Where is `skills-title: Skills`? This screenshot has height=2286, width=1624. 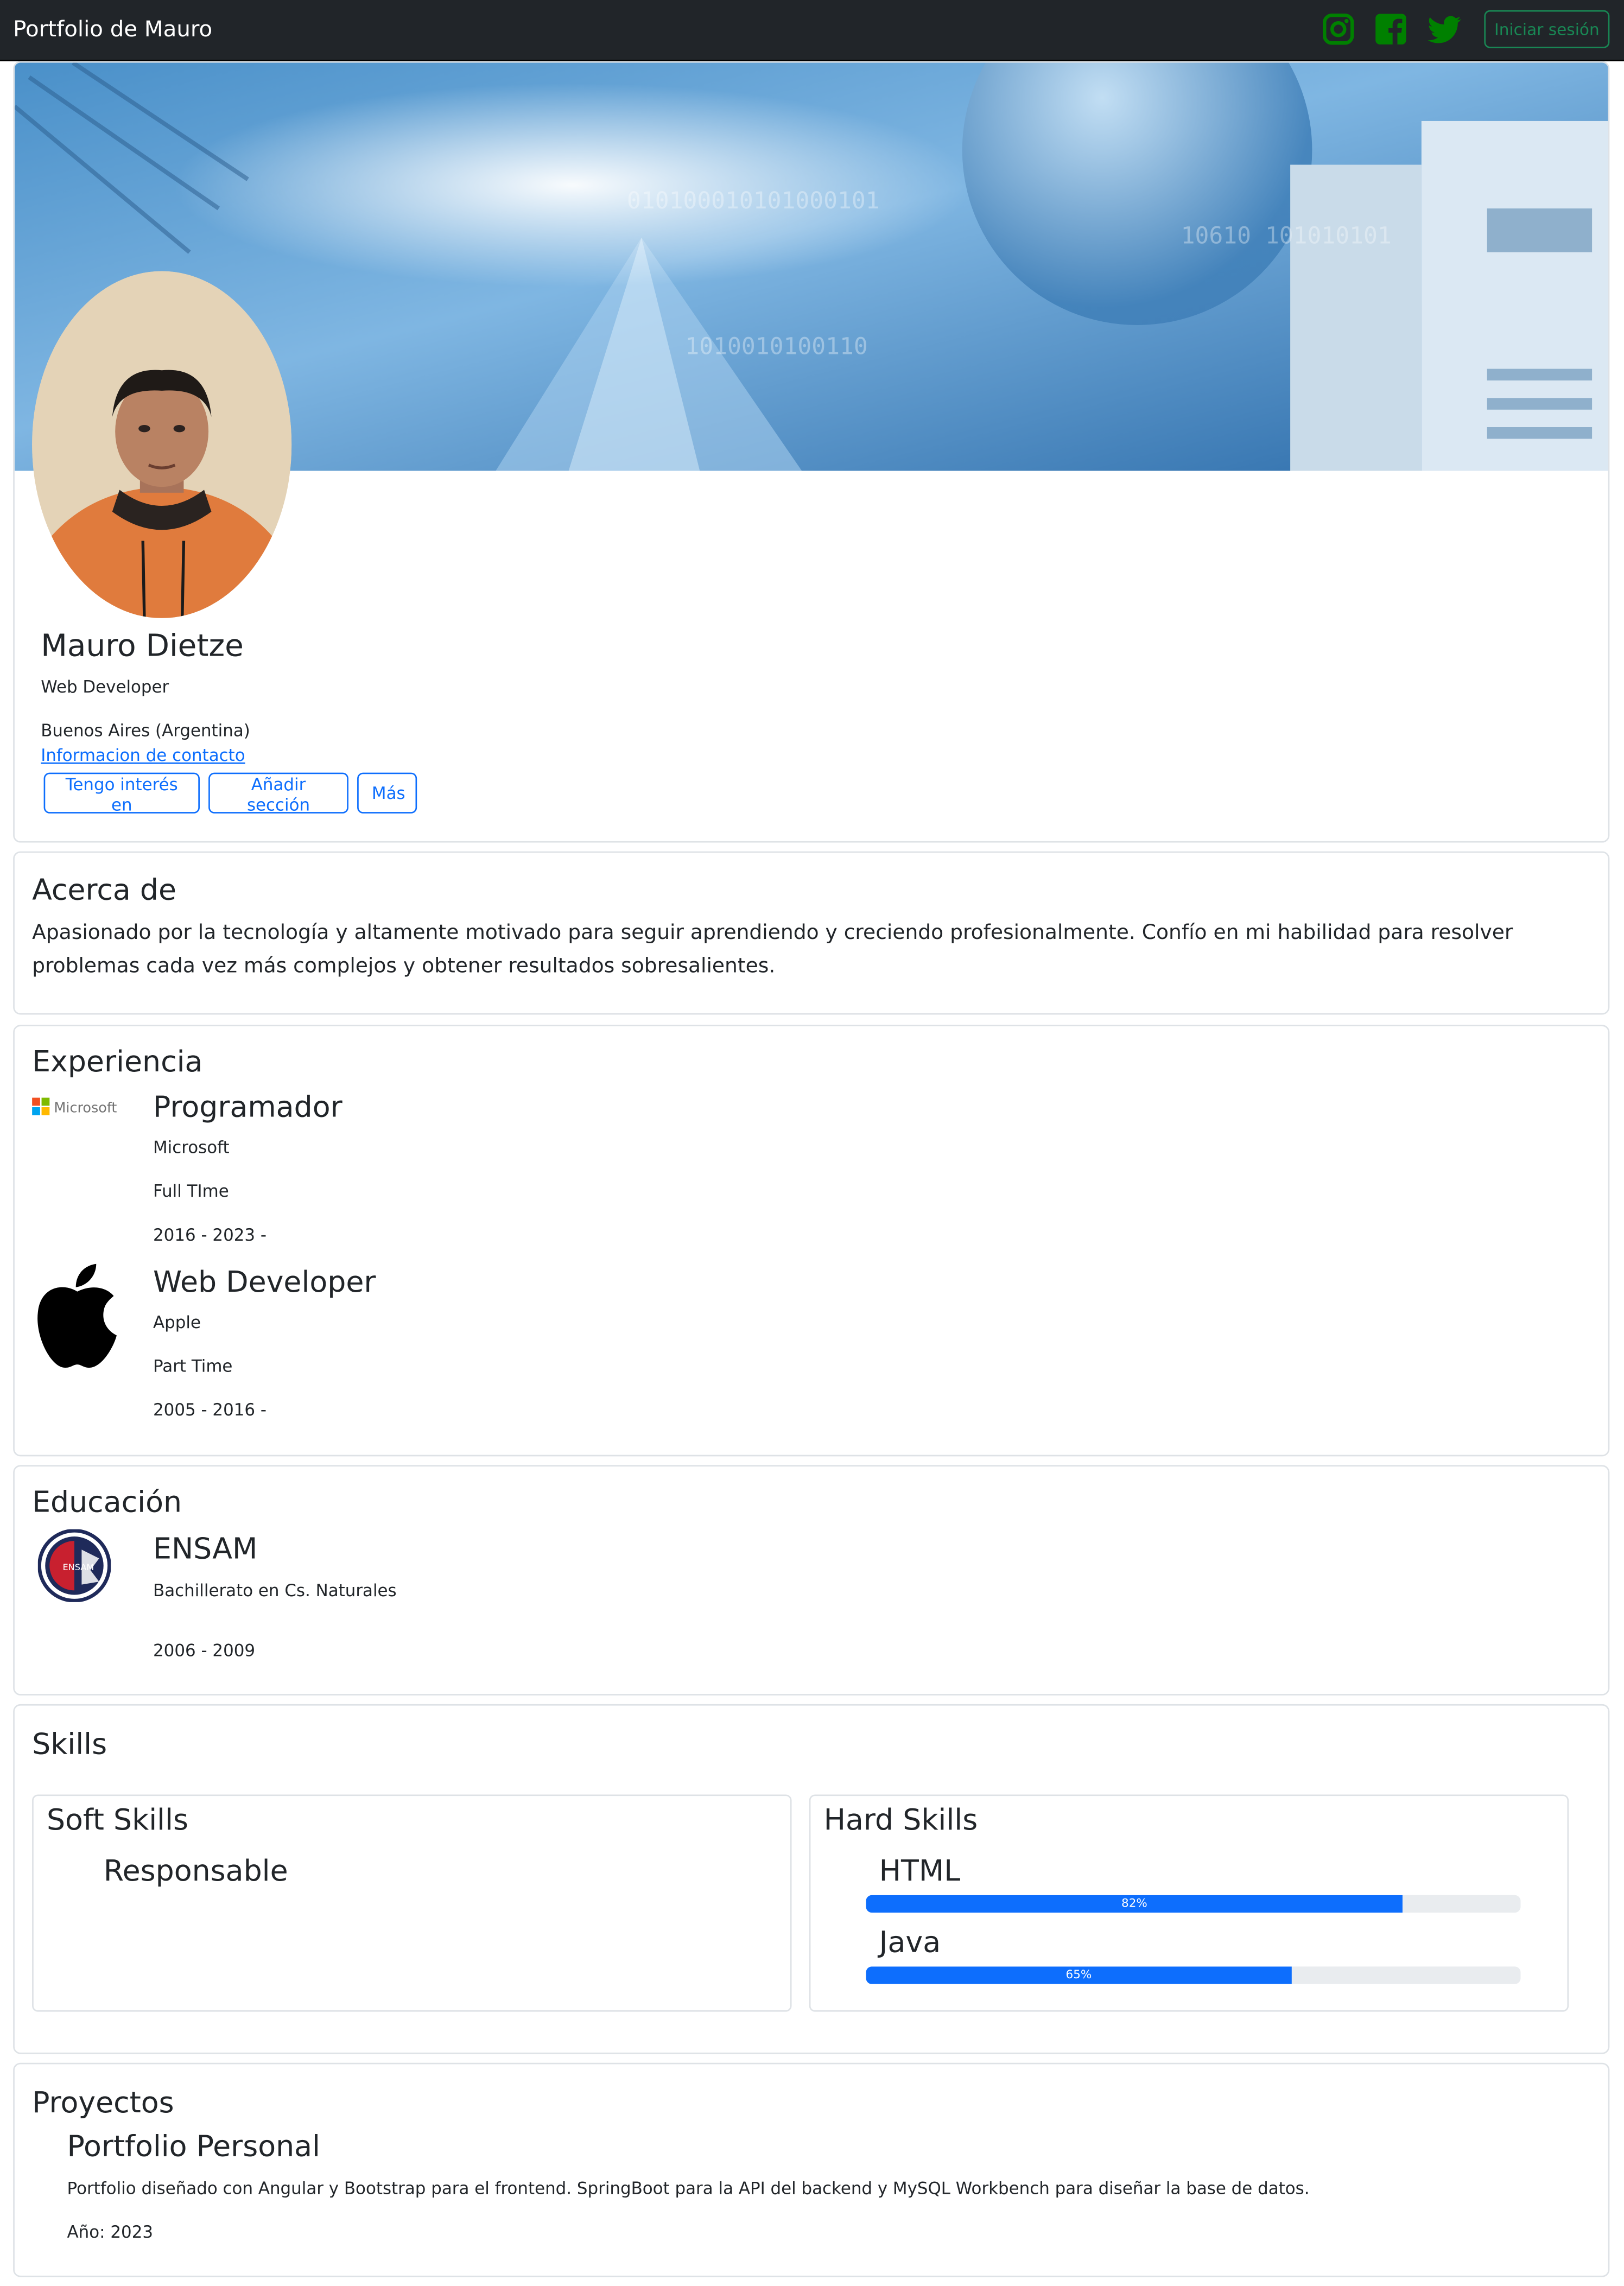
skills-title: Skills is located at coordinates (69, 1743).